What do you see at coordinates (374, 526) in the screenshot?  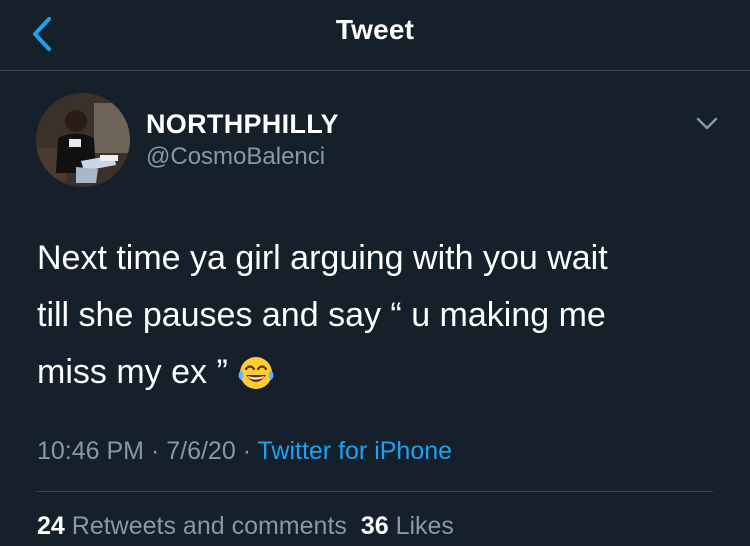 I see `likes-count: 36` at bounding box center [374, 526].